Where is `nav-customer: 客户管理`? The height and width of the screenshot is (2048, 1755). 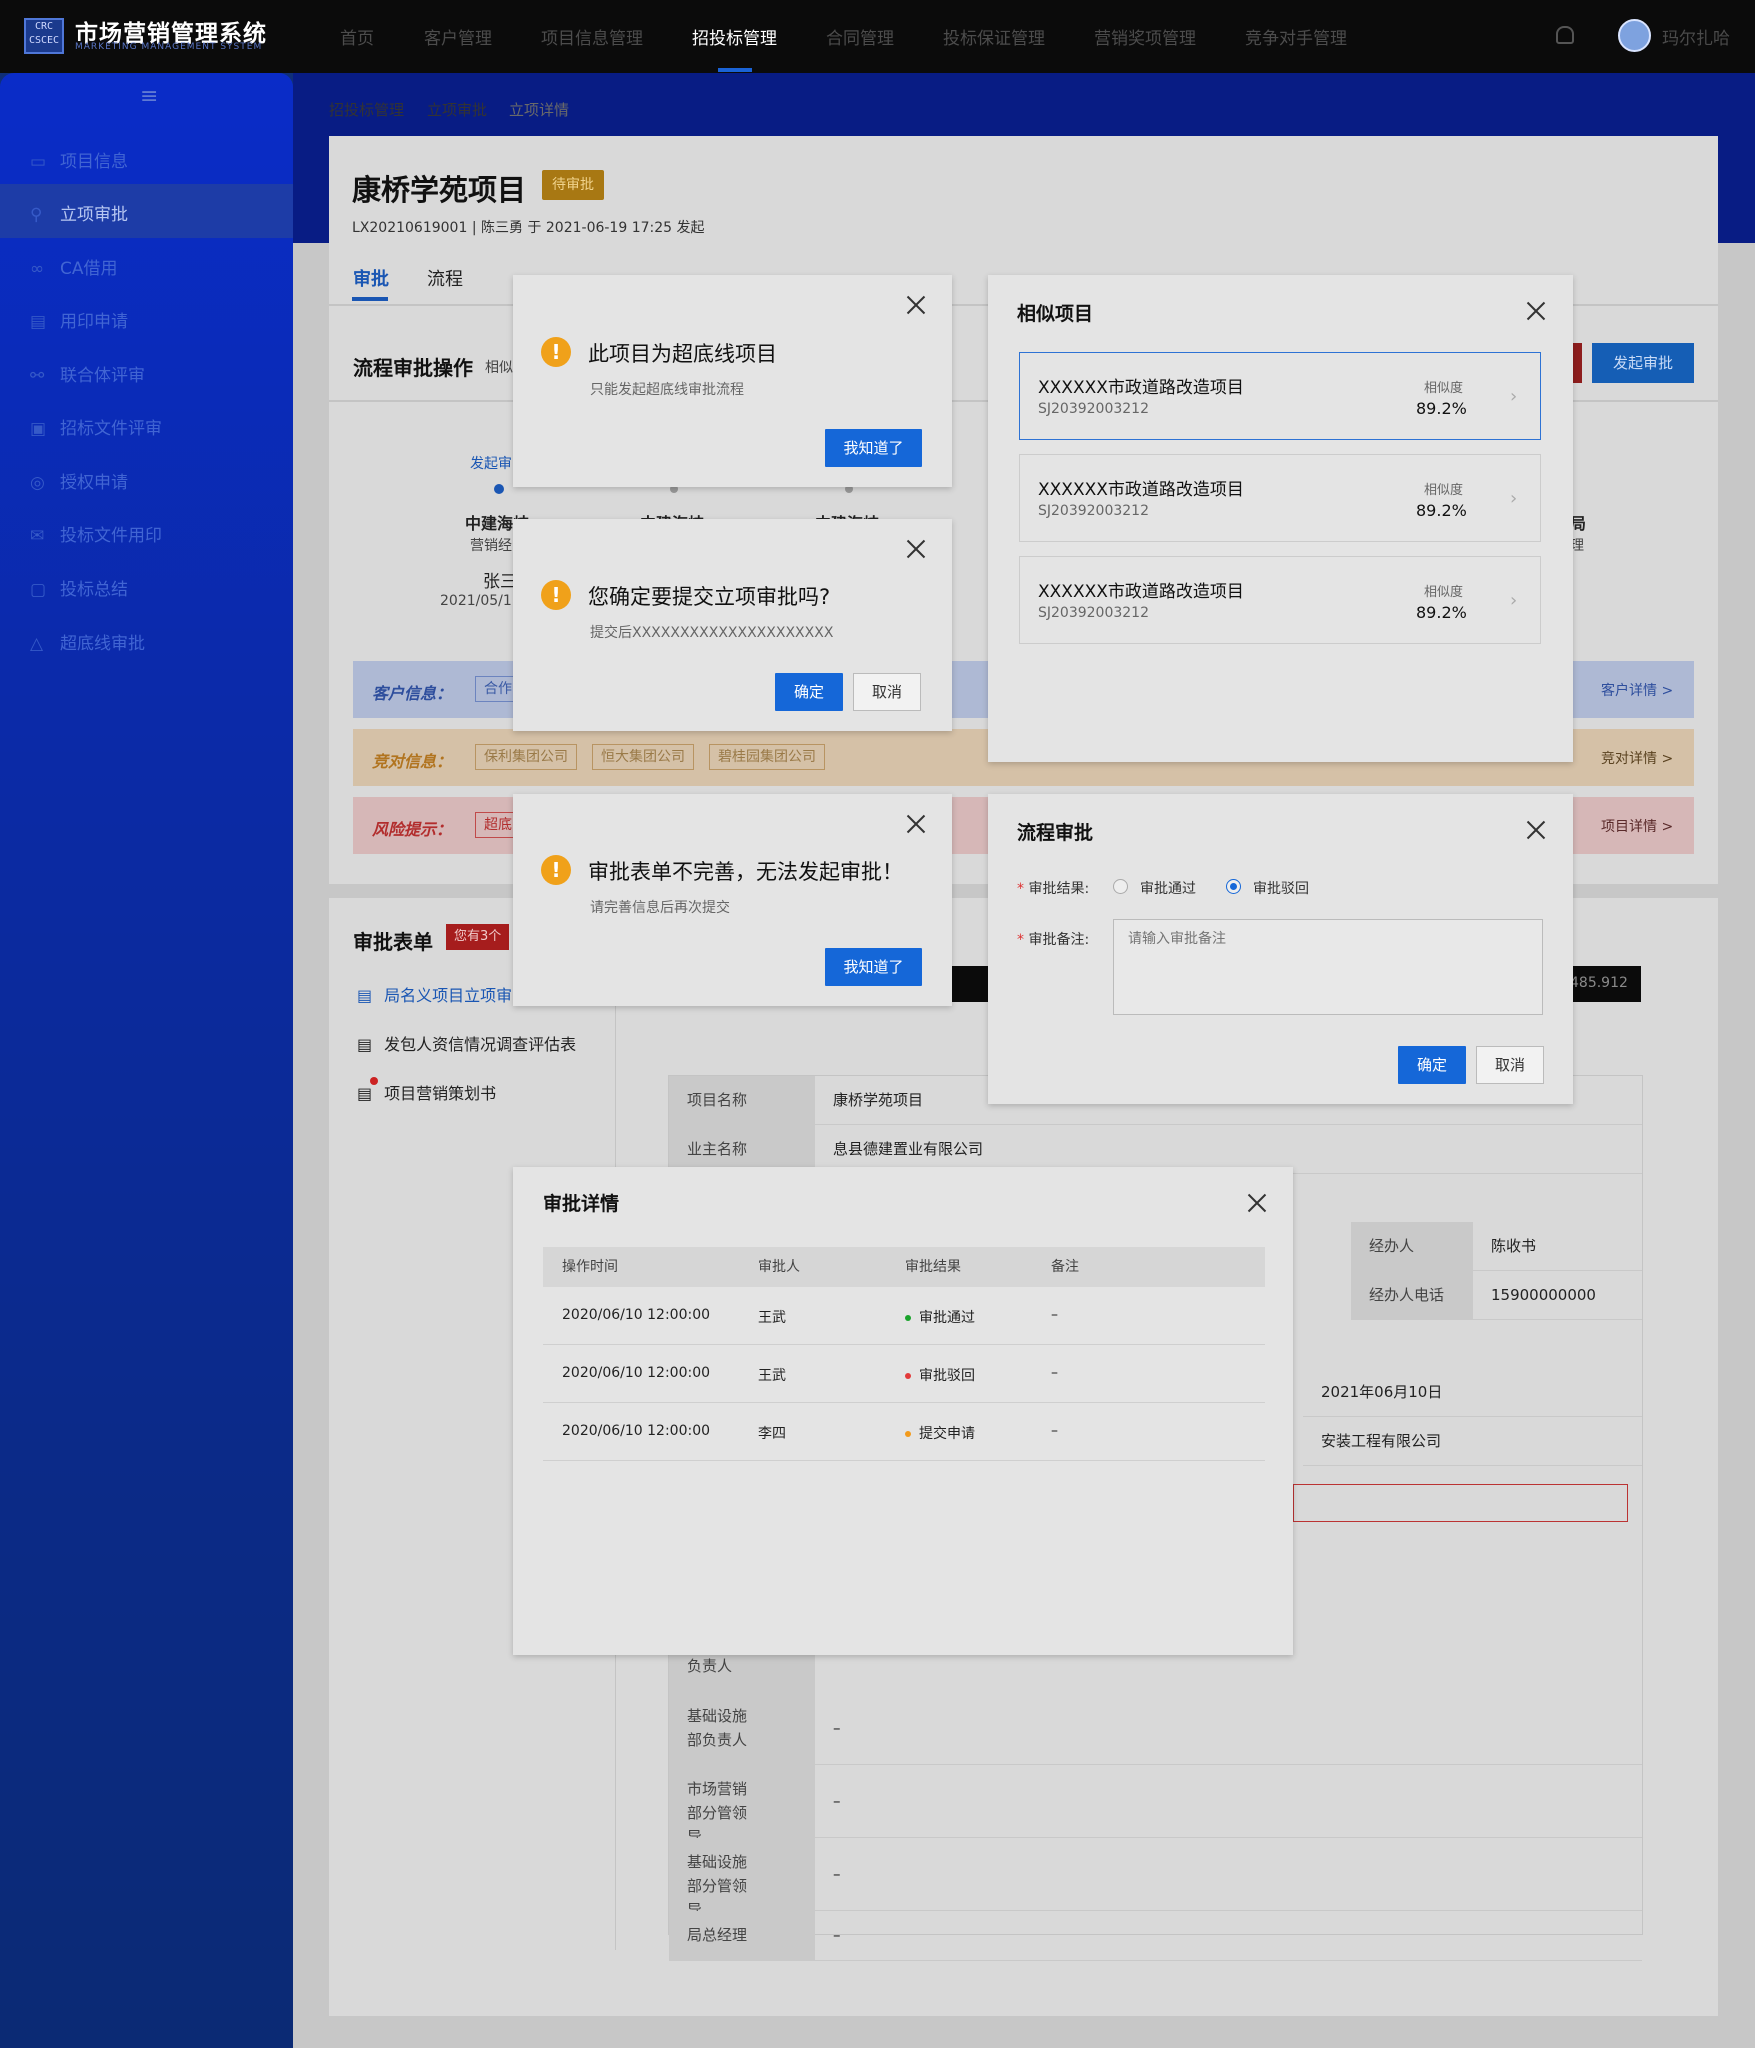
nav-customer: 客户管理 is located at coordinates (458, 36).